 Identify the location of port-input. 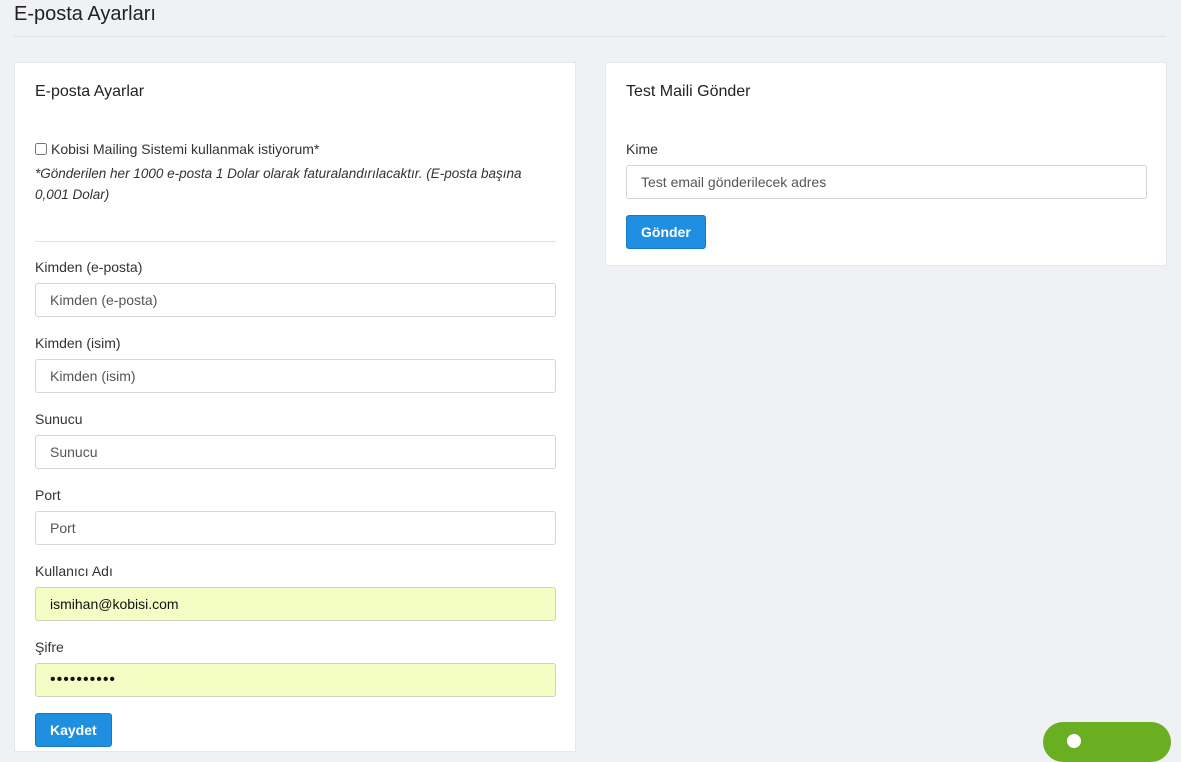
(295, 528).